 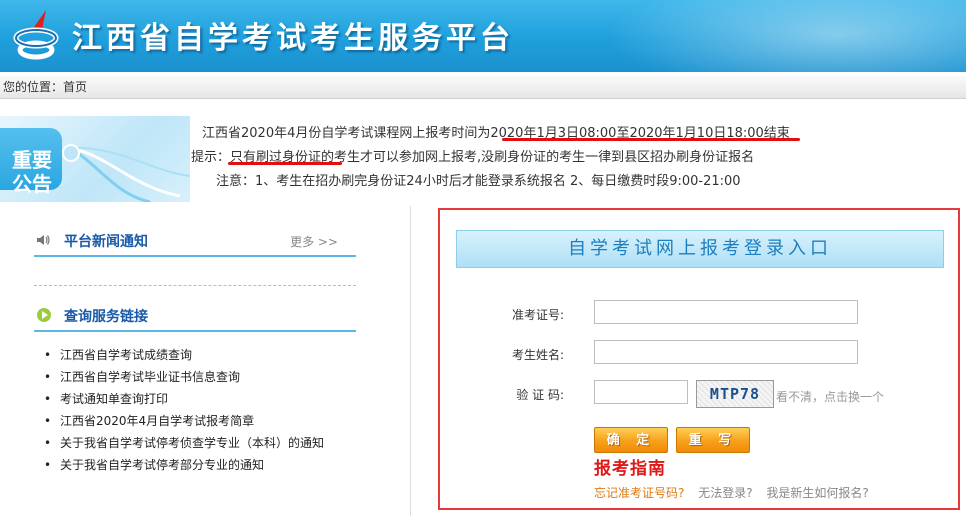 I want to click on left-column: 平台新闻通知 更多 >>, so click(x=195, y=241).